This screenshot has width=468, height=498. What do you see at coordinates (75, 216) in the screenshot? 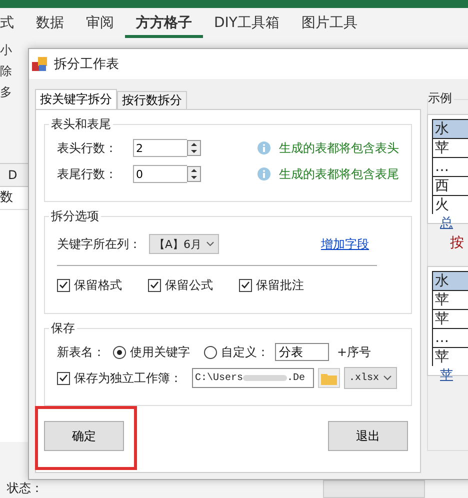
I see `group-title: 拆分选项` at bounding box center [75, 216].